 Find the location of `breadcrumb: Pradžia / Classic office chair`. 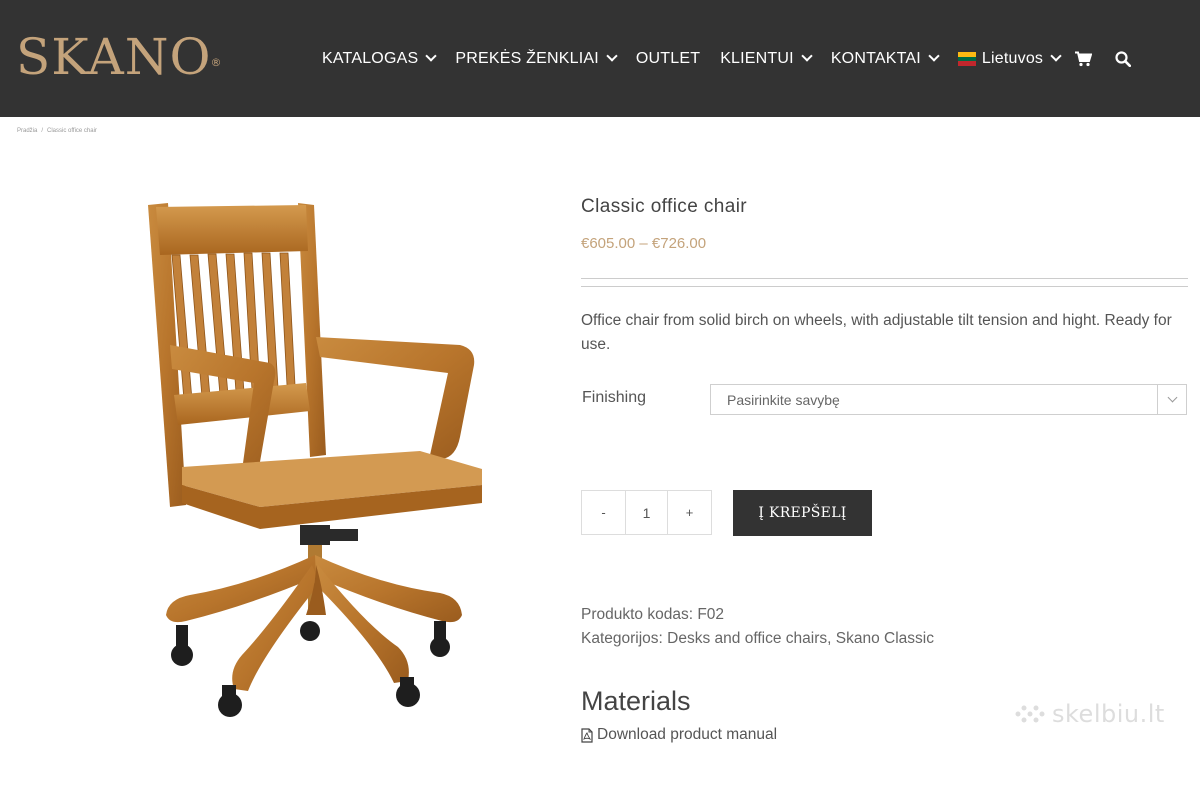

breadcrumb: Pradžia / Classic office chair is located at coordinates (59, 131).